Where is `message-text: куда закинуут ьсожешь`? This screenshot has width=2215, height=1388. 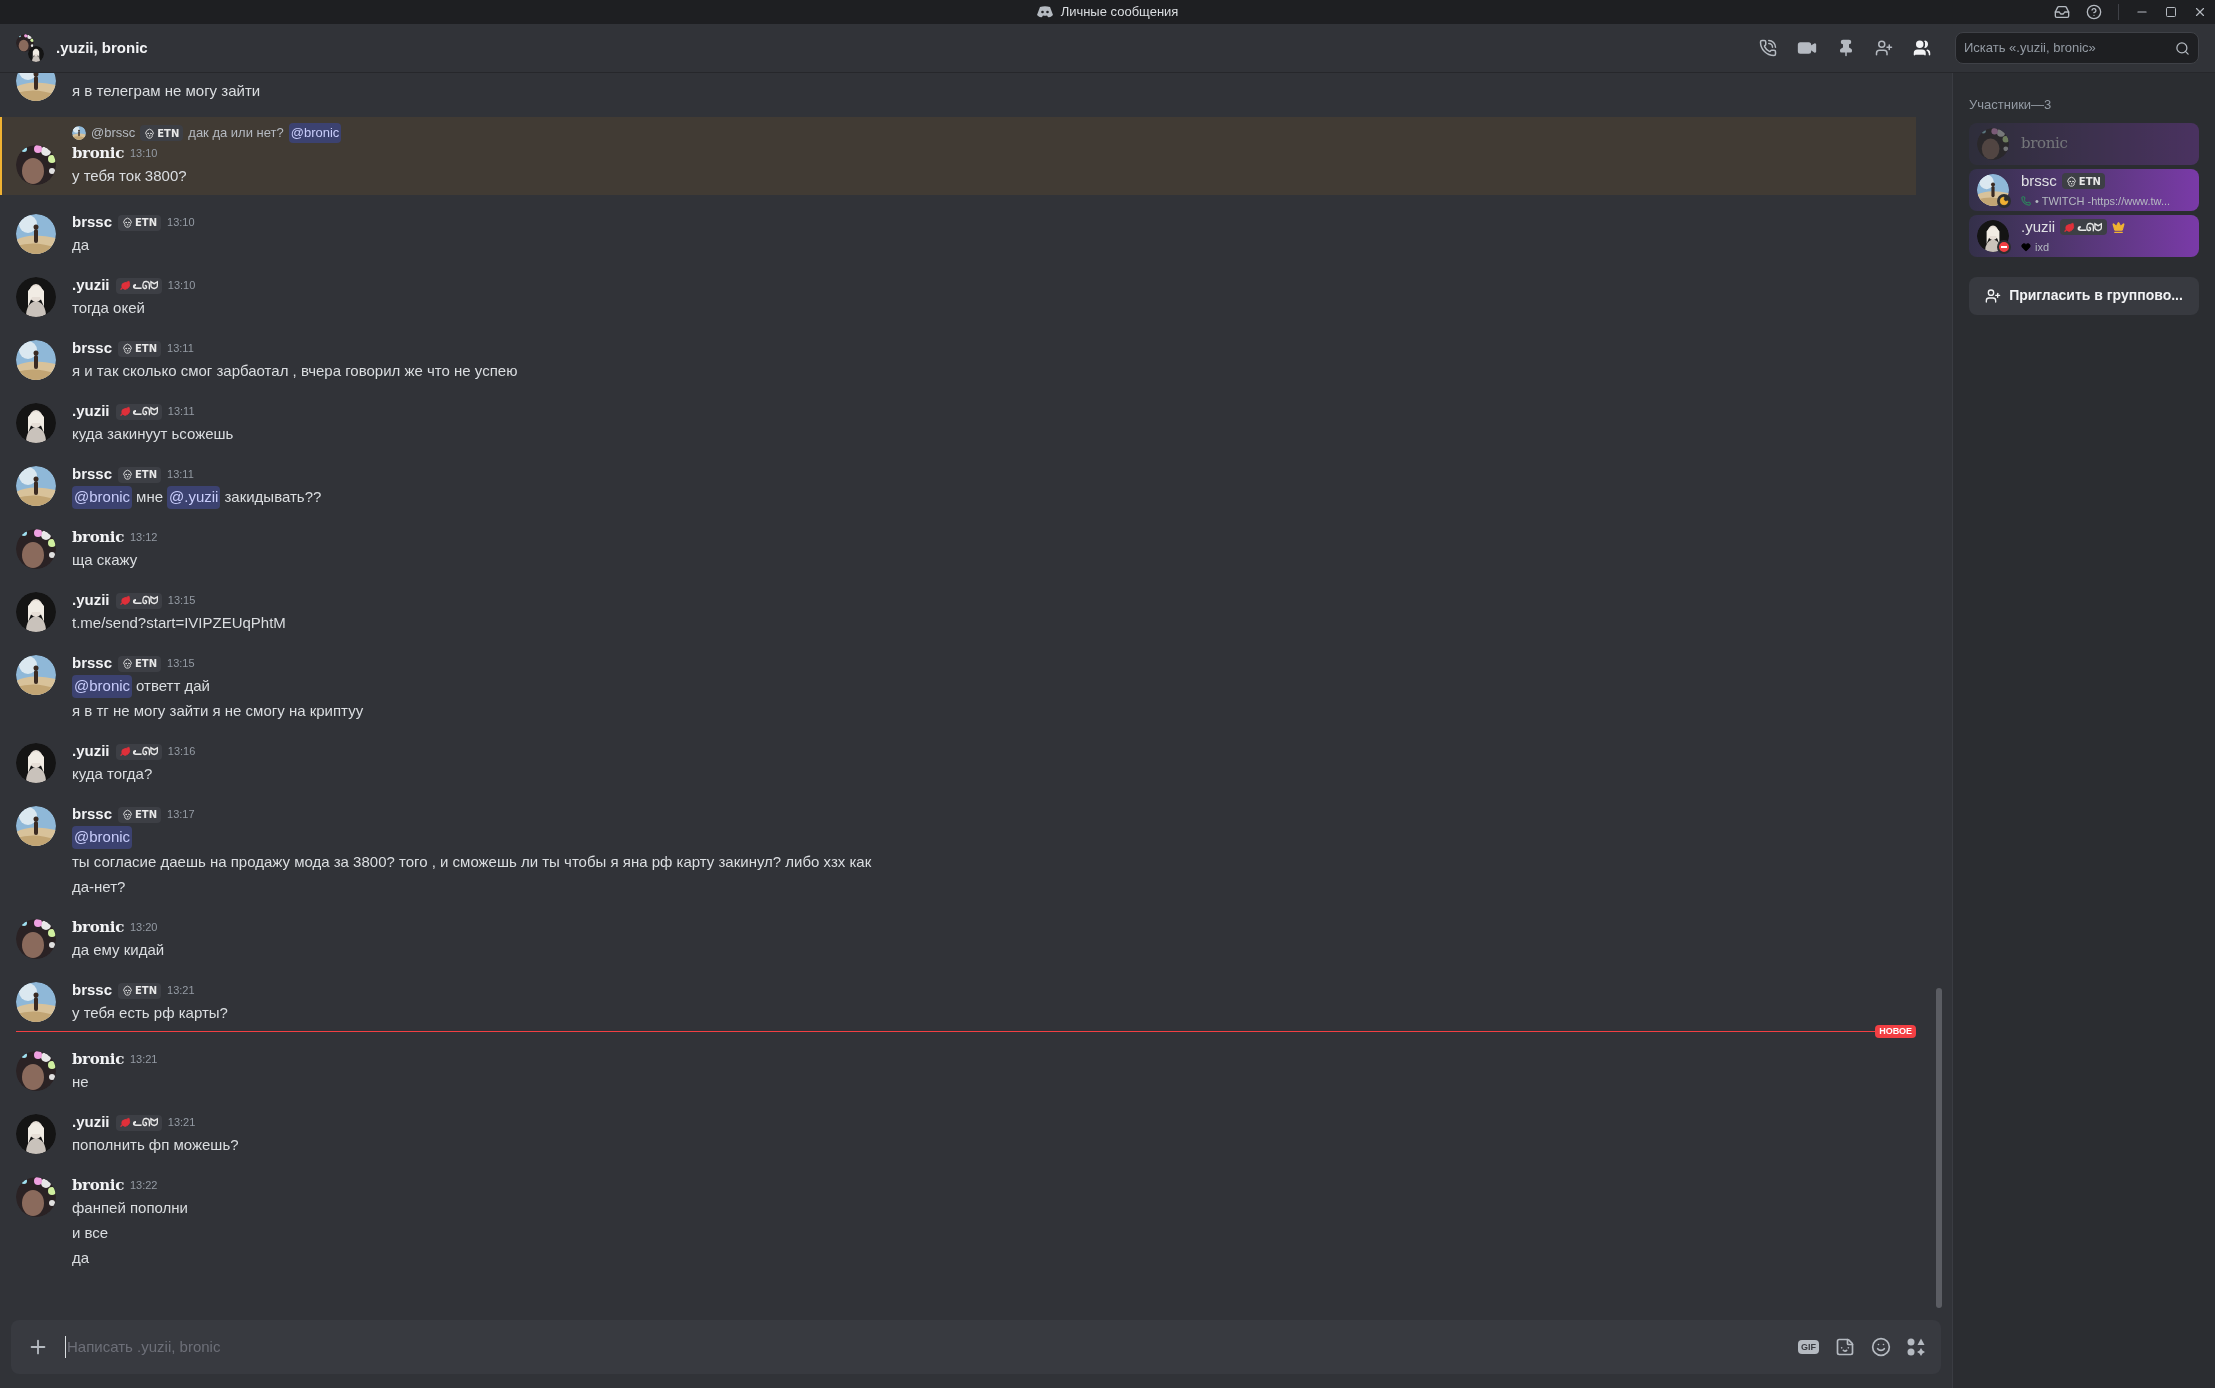
message-text: куда закинуут ьсожешь is located at coordinates (153, 434).